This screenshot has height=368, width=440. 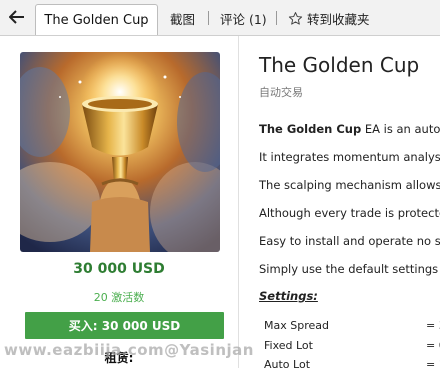 I want to click on add-to-favorites-button: 转到收藏夹, so click(x=329, y=18).